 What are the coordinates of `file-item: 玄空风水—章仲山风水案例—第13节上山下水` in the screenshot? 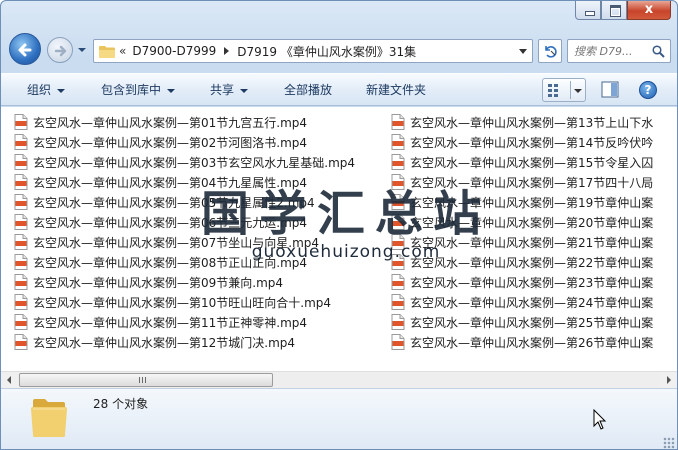 It's located at (532, 122).